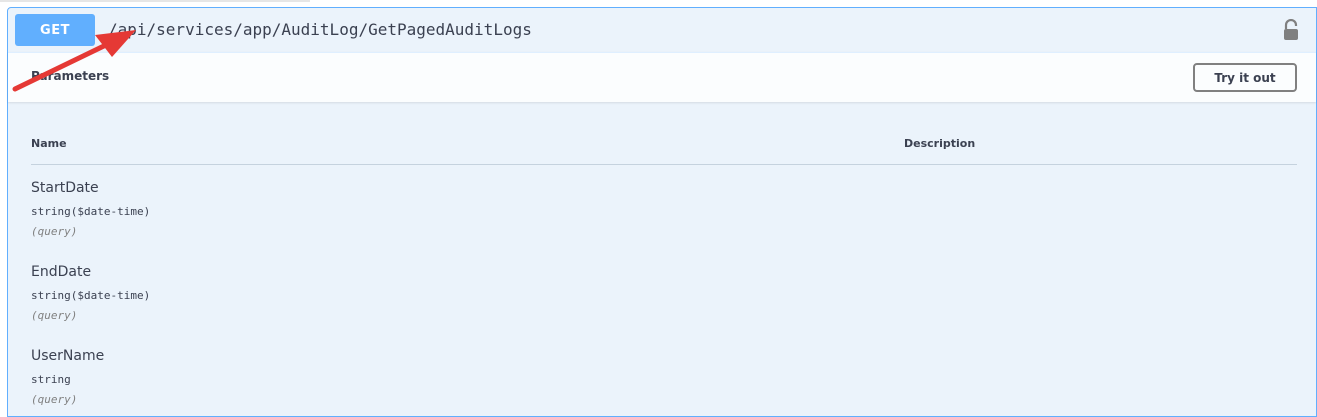 The height and width of the screenshot is (417, 1317). I want to click on parameters-header: Parameters Try it out, so click(662, 77).